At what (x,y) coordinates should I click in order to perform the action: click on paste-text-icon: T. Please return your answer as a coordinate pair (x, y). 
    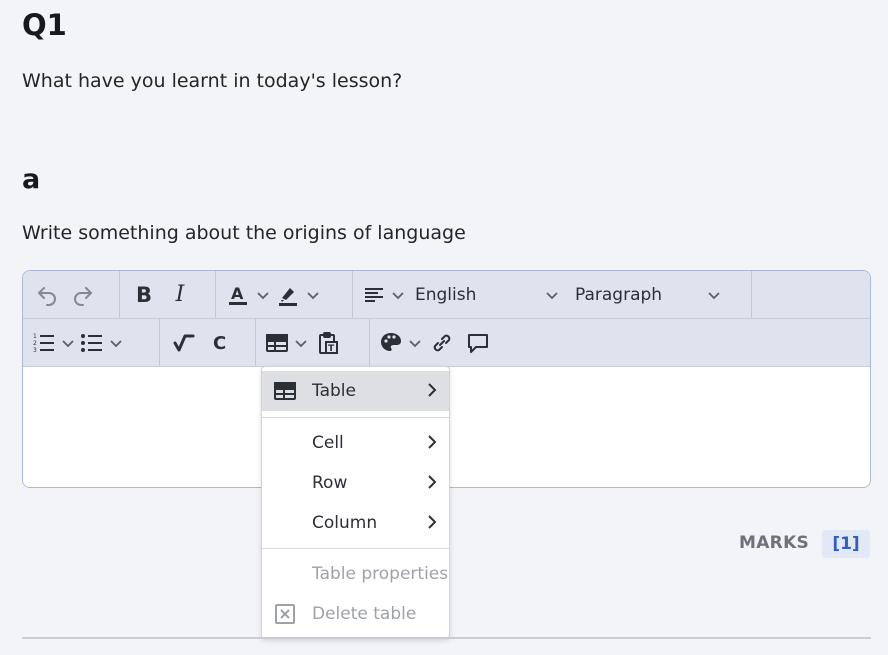
    Looking at the image, I should click on (328, 342).